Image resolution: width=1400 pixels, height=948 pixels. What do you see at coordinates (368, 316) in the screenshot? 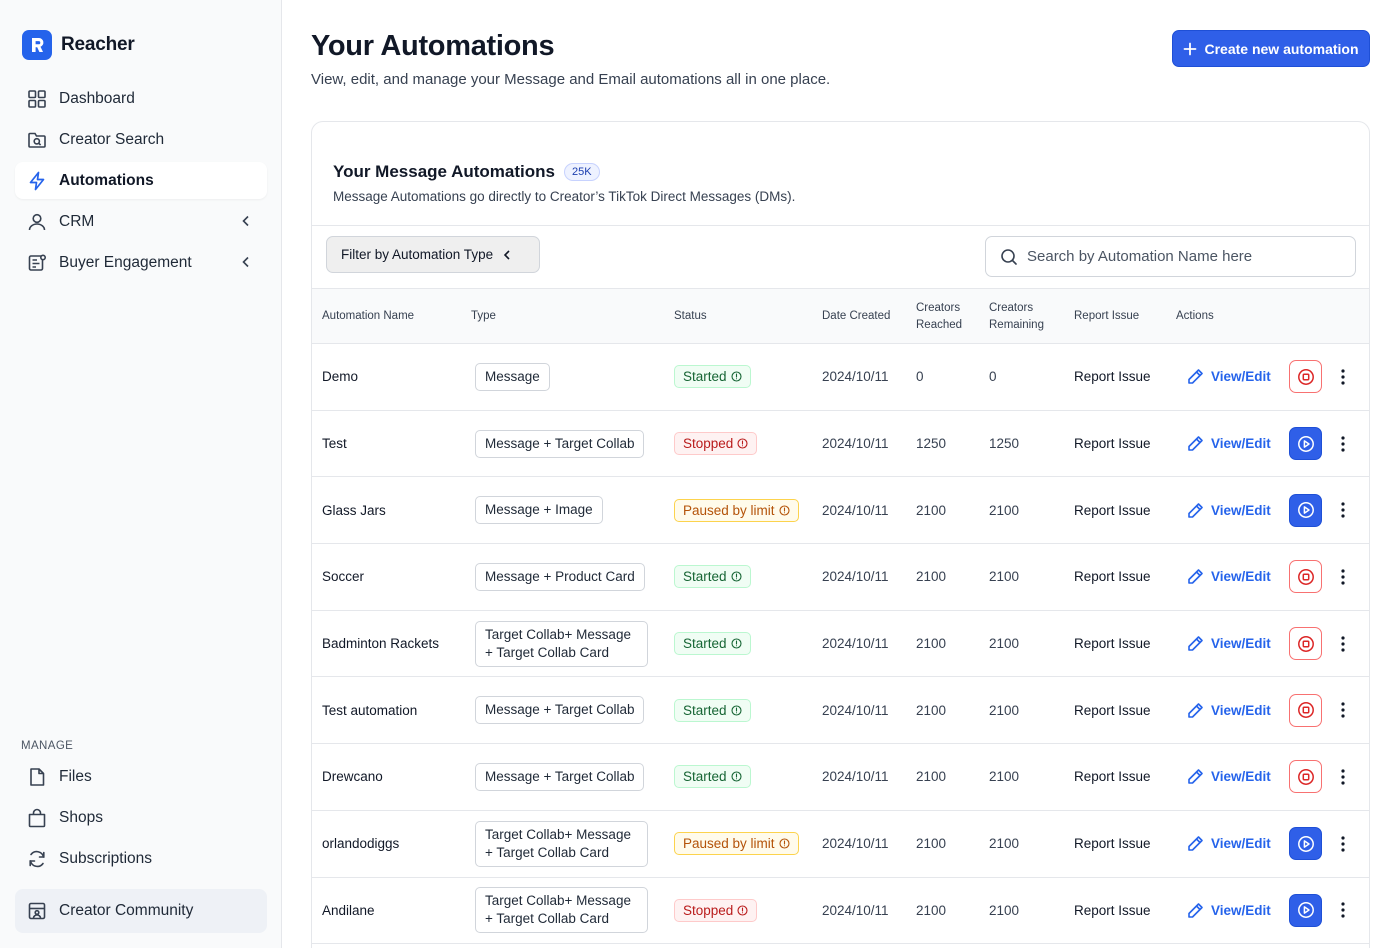
I see `column-header-name: Automation Name` at bounding box center [368, 316].